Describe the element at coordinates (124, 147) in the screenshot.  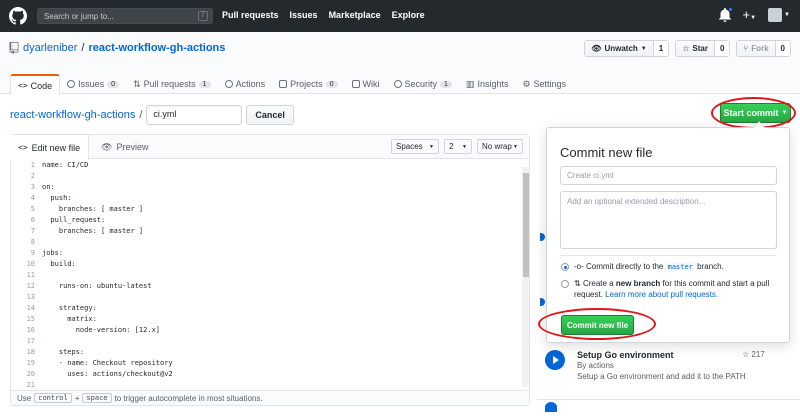
I see `tab-preview: 👁 Preview` at that location.